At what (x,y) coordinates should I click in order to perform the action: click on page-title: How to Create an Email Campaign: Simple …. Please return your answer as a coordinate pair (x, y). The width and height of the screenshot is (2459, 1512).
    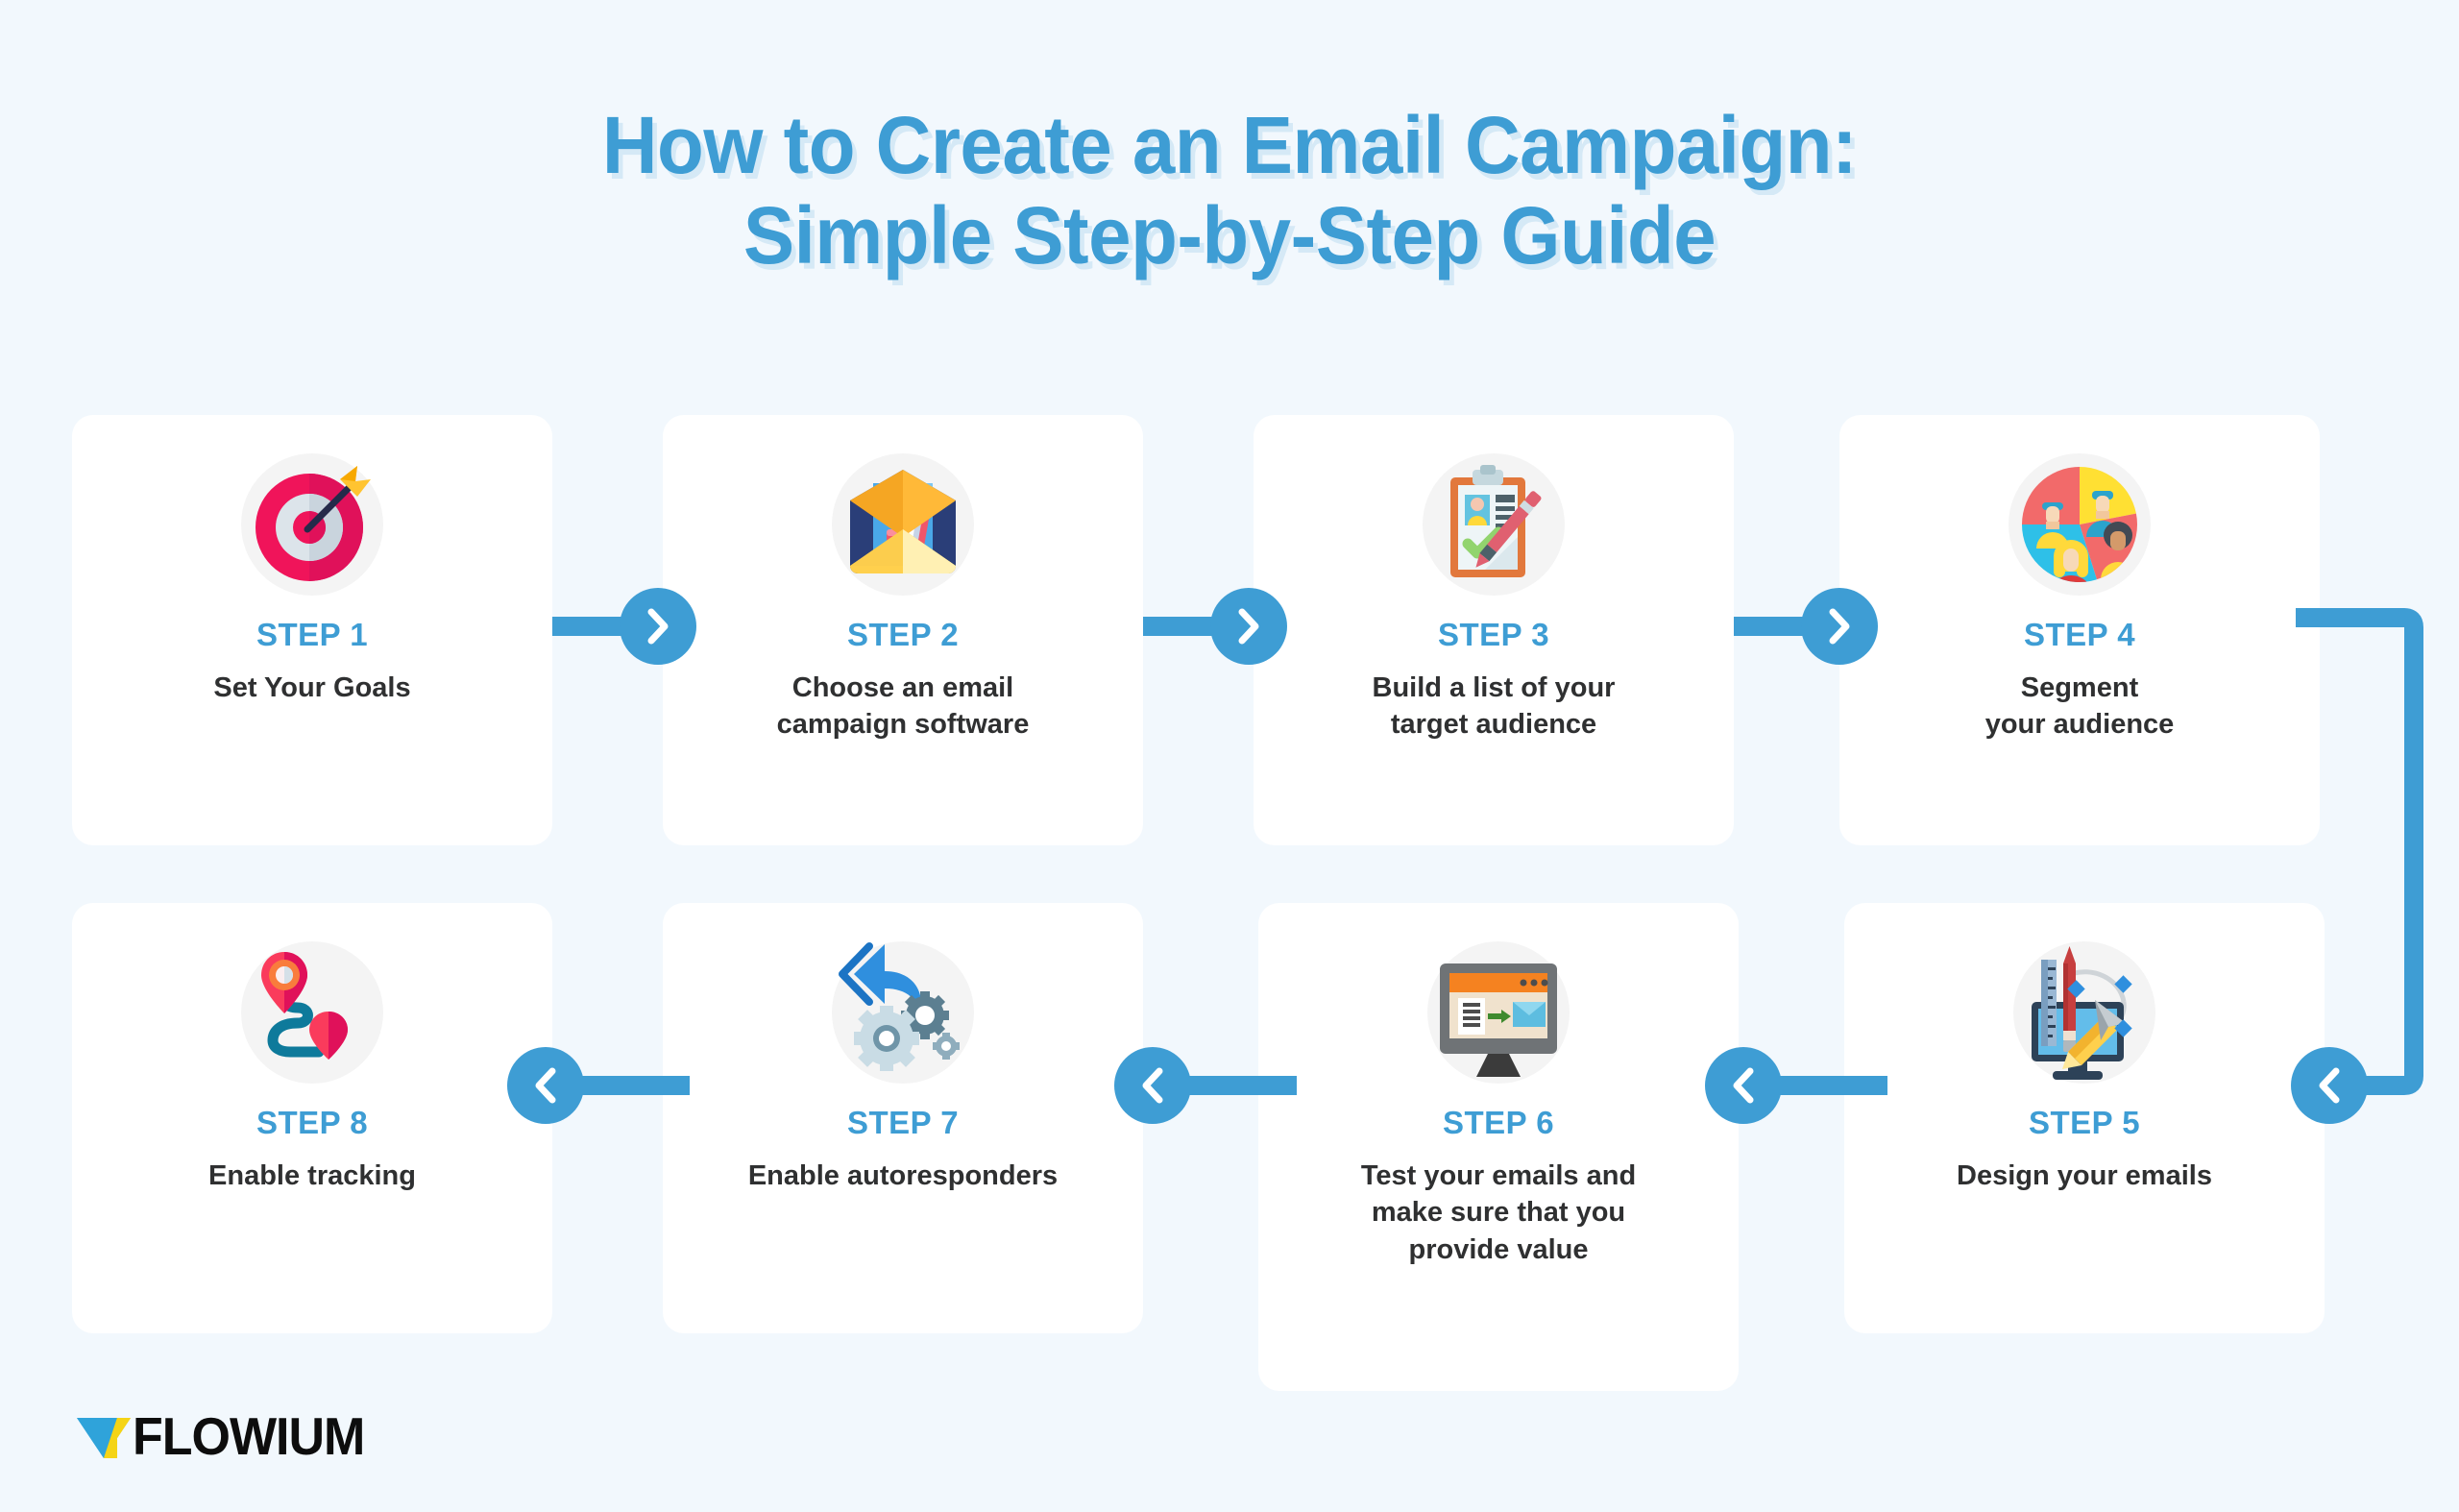
    Looking at the image, I should click on (1229, 190).